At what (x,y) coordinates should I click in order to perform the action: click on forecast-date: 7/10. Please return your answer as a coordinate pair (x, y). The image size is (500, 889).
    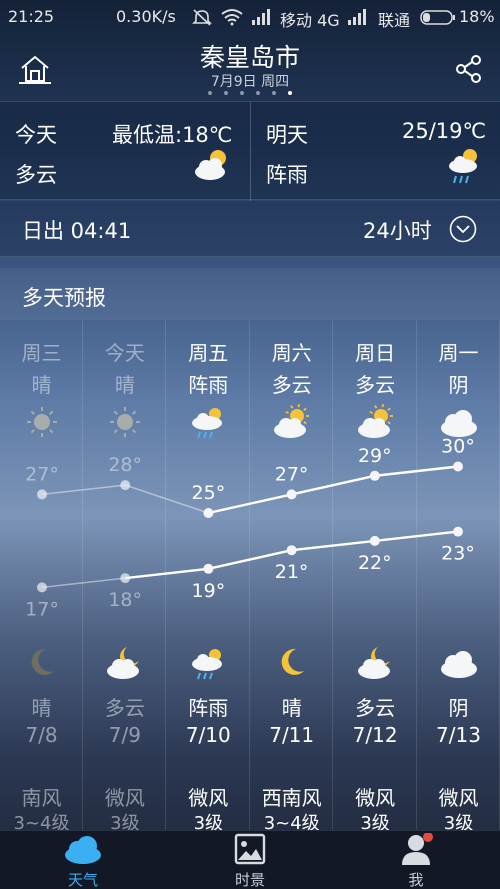
    Looking at the image, I should click on (208, 735).